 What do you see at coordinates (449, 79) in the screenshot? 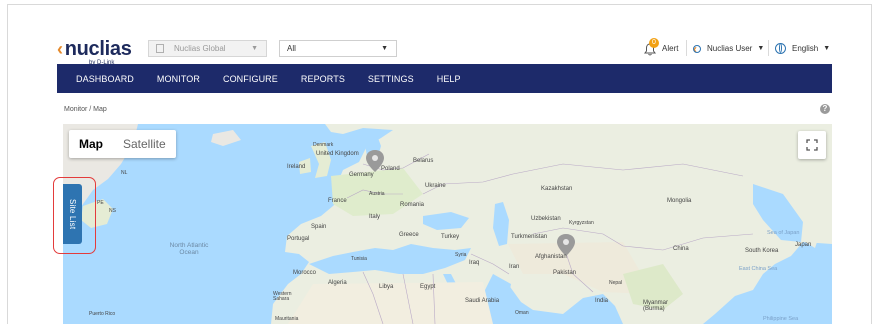
I see `nav-help: HELP` at bounding box center [449, 79].